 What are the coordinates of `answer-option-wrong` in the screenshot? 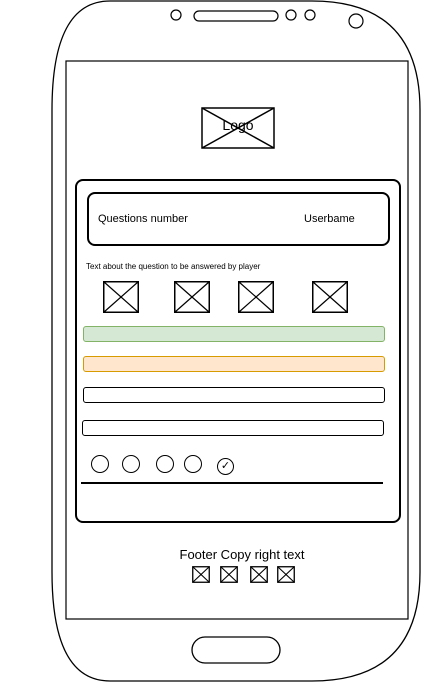 It's located at (234, 364).